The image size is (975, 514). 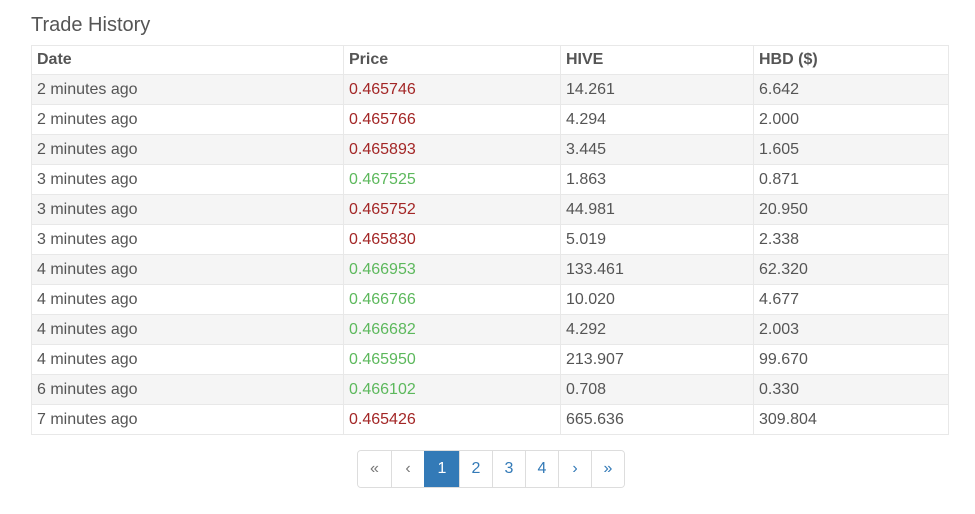 What do you see at coordinates (657, 269) in the screenshot?
I see `cell-hive: 133.461` at bounding box center [657, 269].